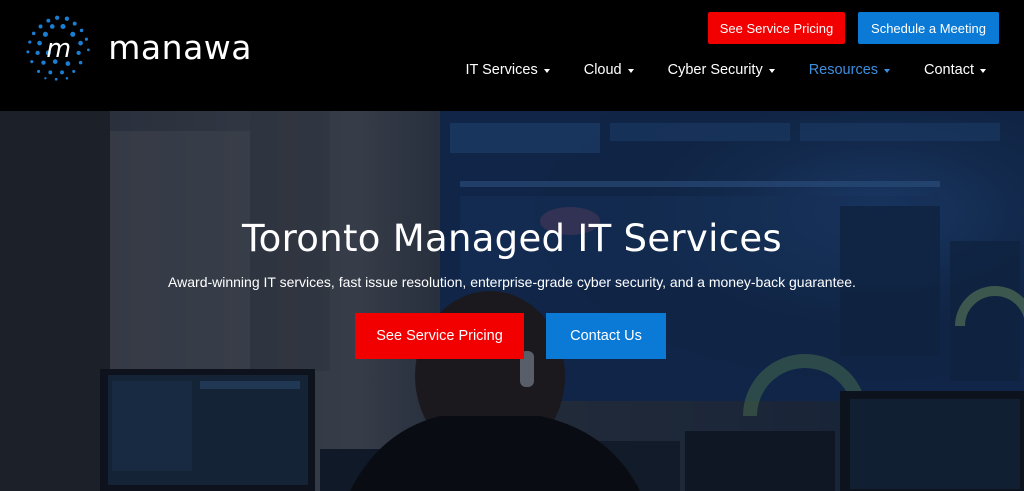 Image resolution: width=1024 pixels, height=491 pixels. I want to click on hero-see-service-pricing-button: See Service Pricing, so click(439, 336).